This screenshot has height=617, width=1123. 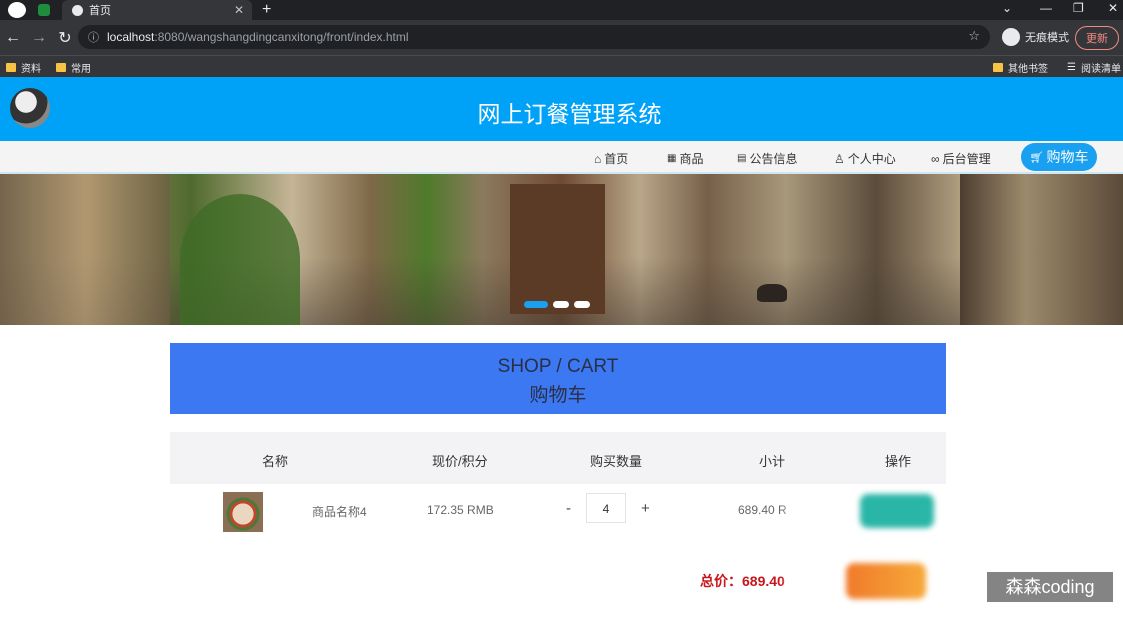 What do you see at coordinates (157, 10) in the screenshot?
I see `active-tab: 首页 ✕` at bounding box center [157, 10].